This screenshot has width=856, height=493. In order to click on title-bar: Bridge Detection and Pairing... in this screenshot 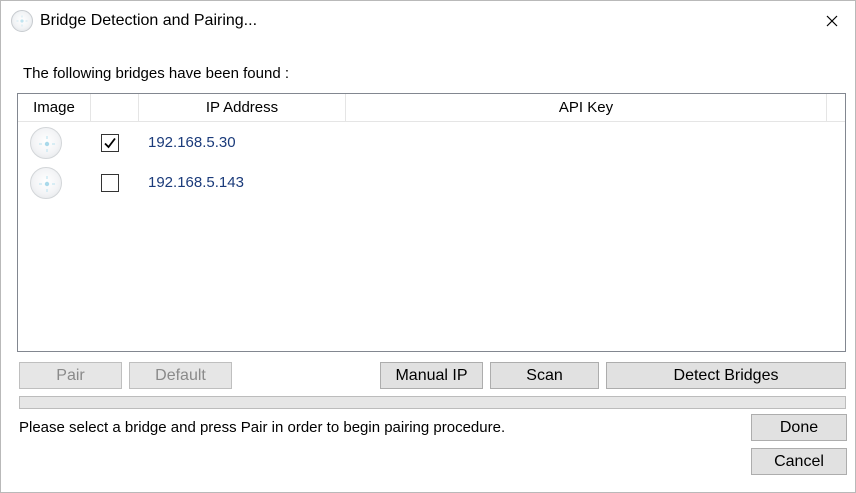, I will do `click(428, 21)`.